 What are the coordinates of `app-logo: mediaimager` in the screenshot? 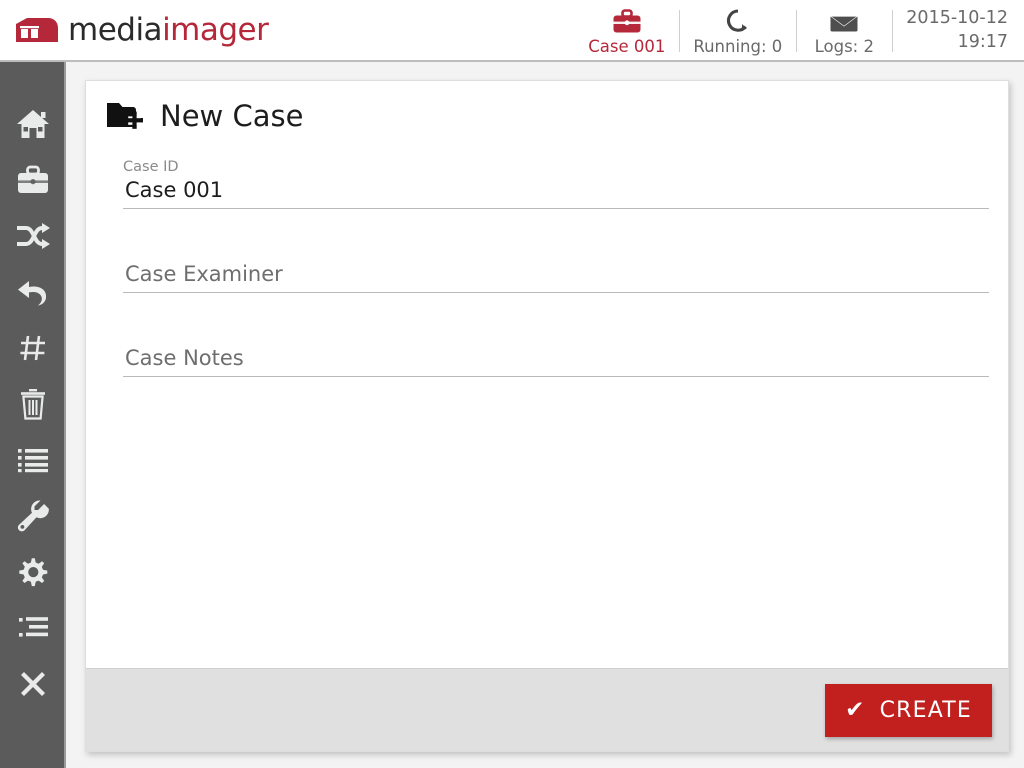 It's located at (141, 30).